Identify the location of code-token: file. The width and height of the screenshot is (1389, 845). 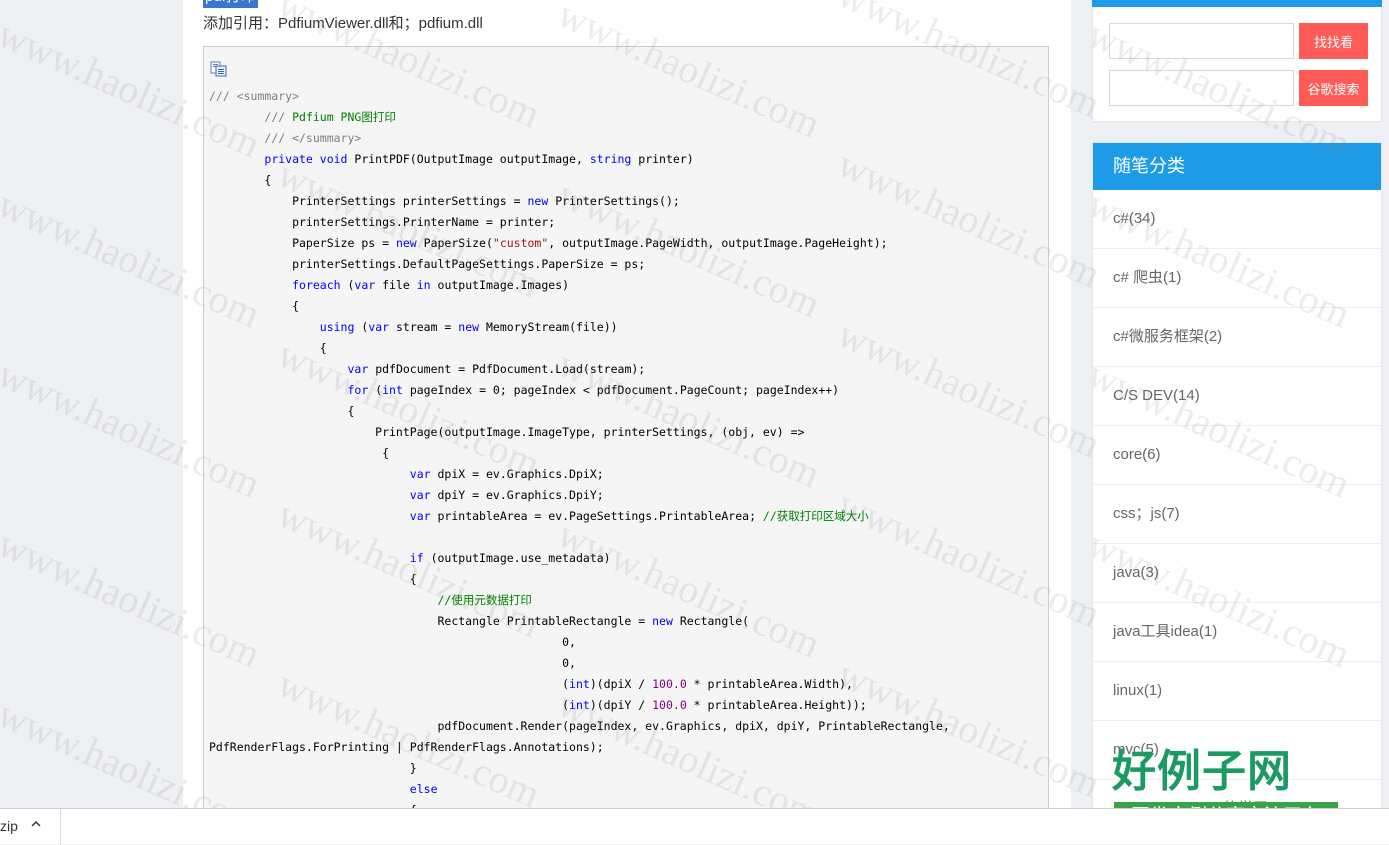
(396, 285).